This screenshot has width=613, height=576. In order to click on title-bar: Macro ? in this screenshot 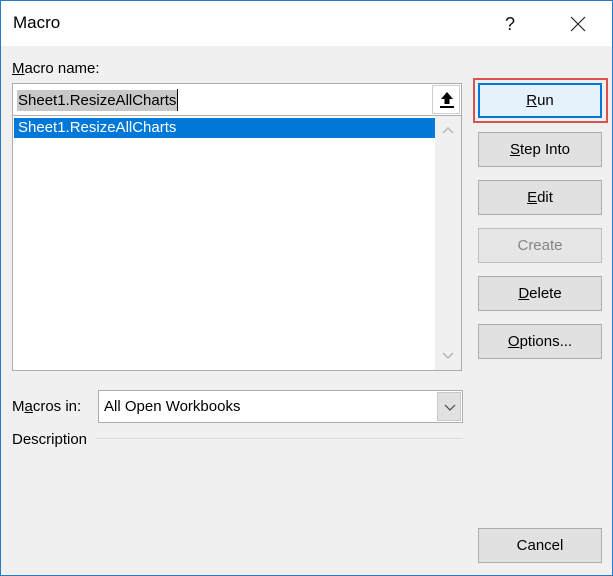, I will do `click(306, 23)`.